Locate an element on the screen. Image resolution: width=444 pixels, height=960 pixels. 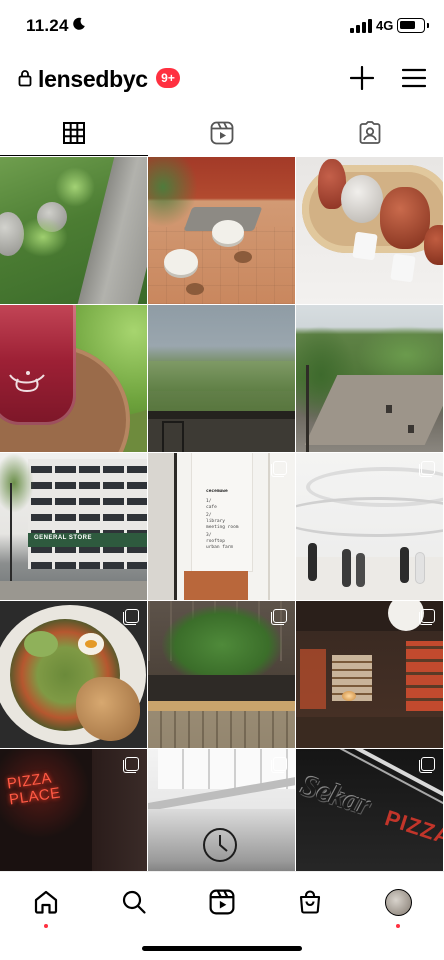
nav-search is located at coordinates (134, 902).